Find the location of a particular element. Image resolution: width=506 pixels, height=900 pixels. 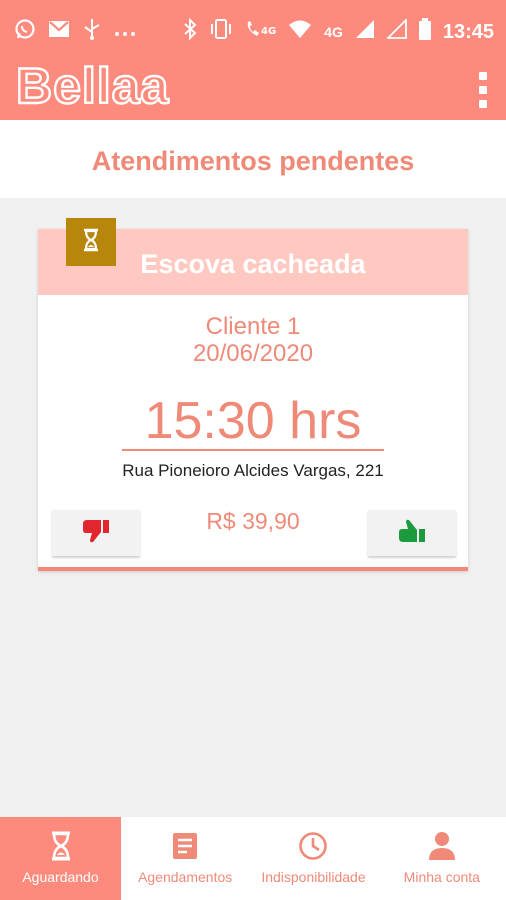

signal-empty-icon is located at coordinates (396, 31).